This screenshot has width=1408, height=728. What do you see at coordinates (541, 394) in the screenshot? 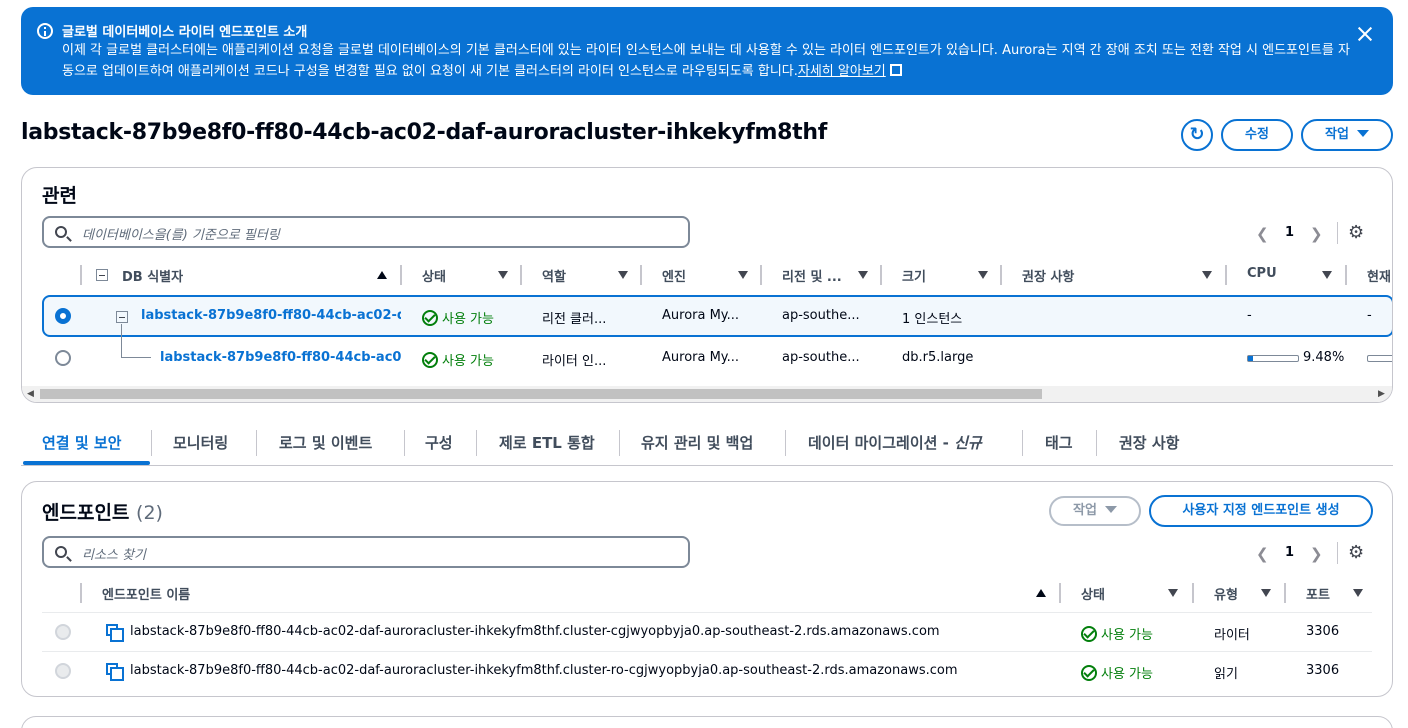
I see `scrollbar-thumb` at bounding box center [541, 394].